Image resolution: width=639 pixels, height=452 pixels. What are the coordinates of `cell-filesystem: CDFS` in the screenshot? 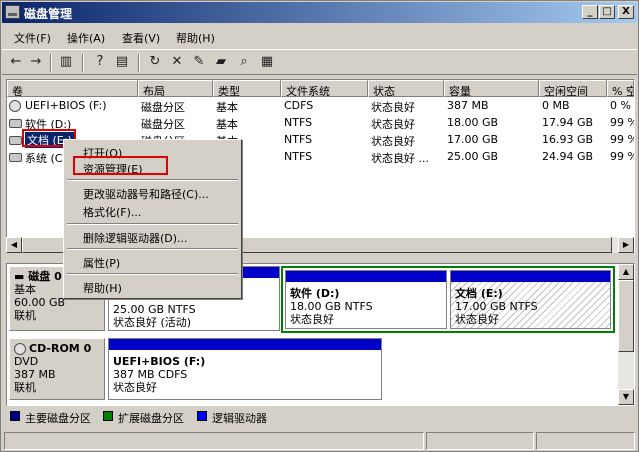 It's located at (299, 105).